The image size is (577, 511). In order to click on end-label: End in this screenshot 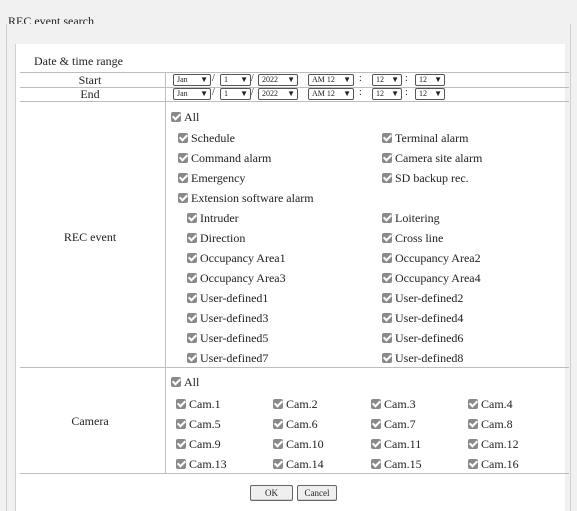, I will do `click(90, 94)`.